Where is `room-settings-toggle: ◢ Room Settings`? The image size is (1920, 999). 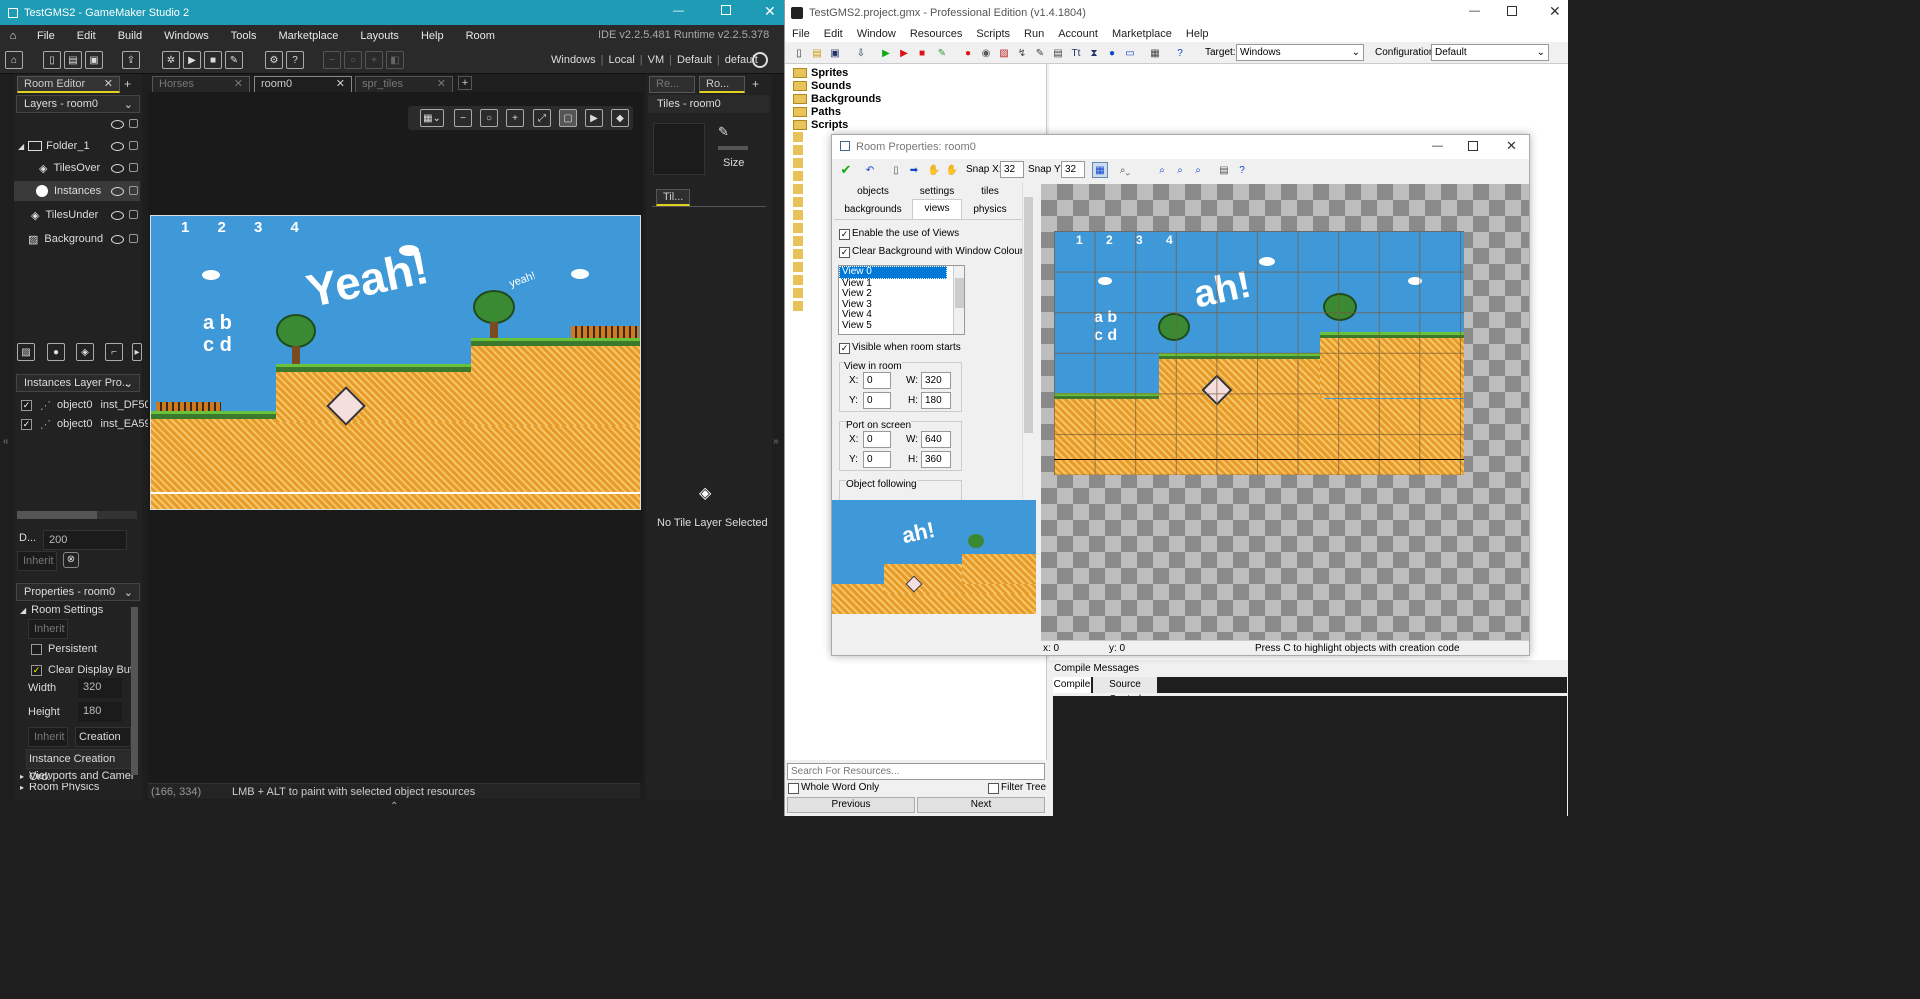
room-settings-toggle: ◢ Room Settings is located at coordinates (61, 610).